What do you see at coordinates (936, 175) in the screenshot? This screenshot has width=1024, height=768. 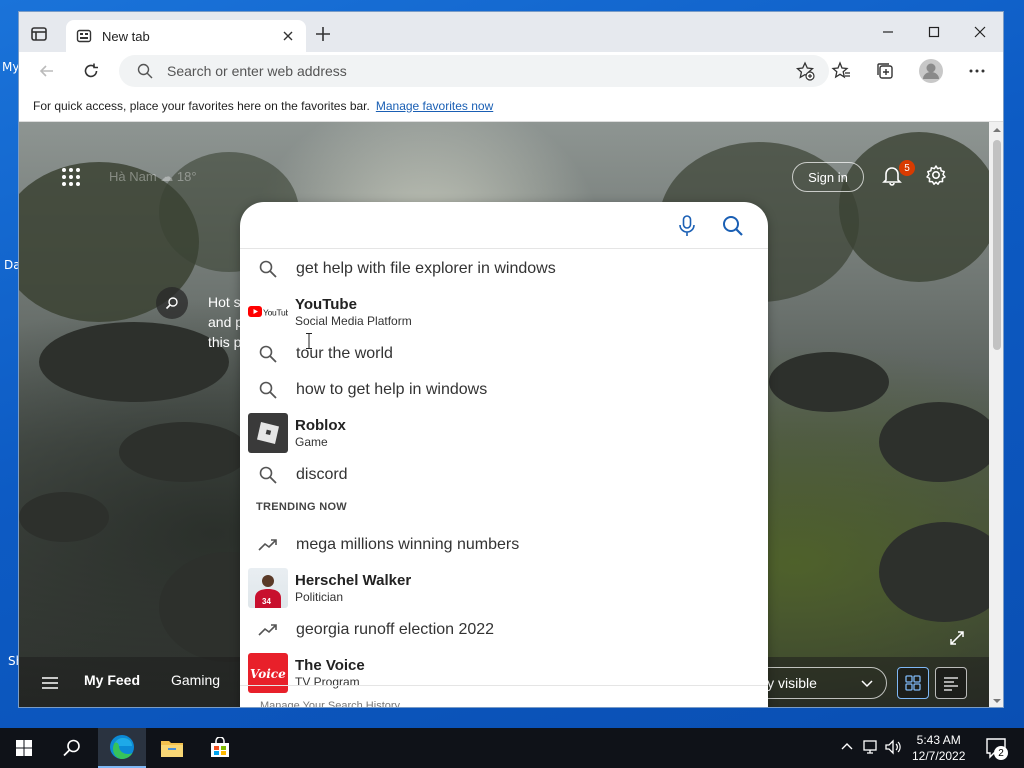 I see `gear-icon` at bounding box center [936, 175].